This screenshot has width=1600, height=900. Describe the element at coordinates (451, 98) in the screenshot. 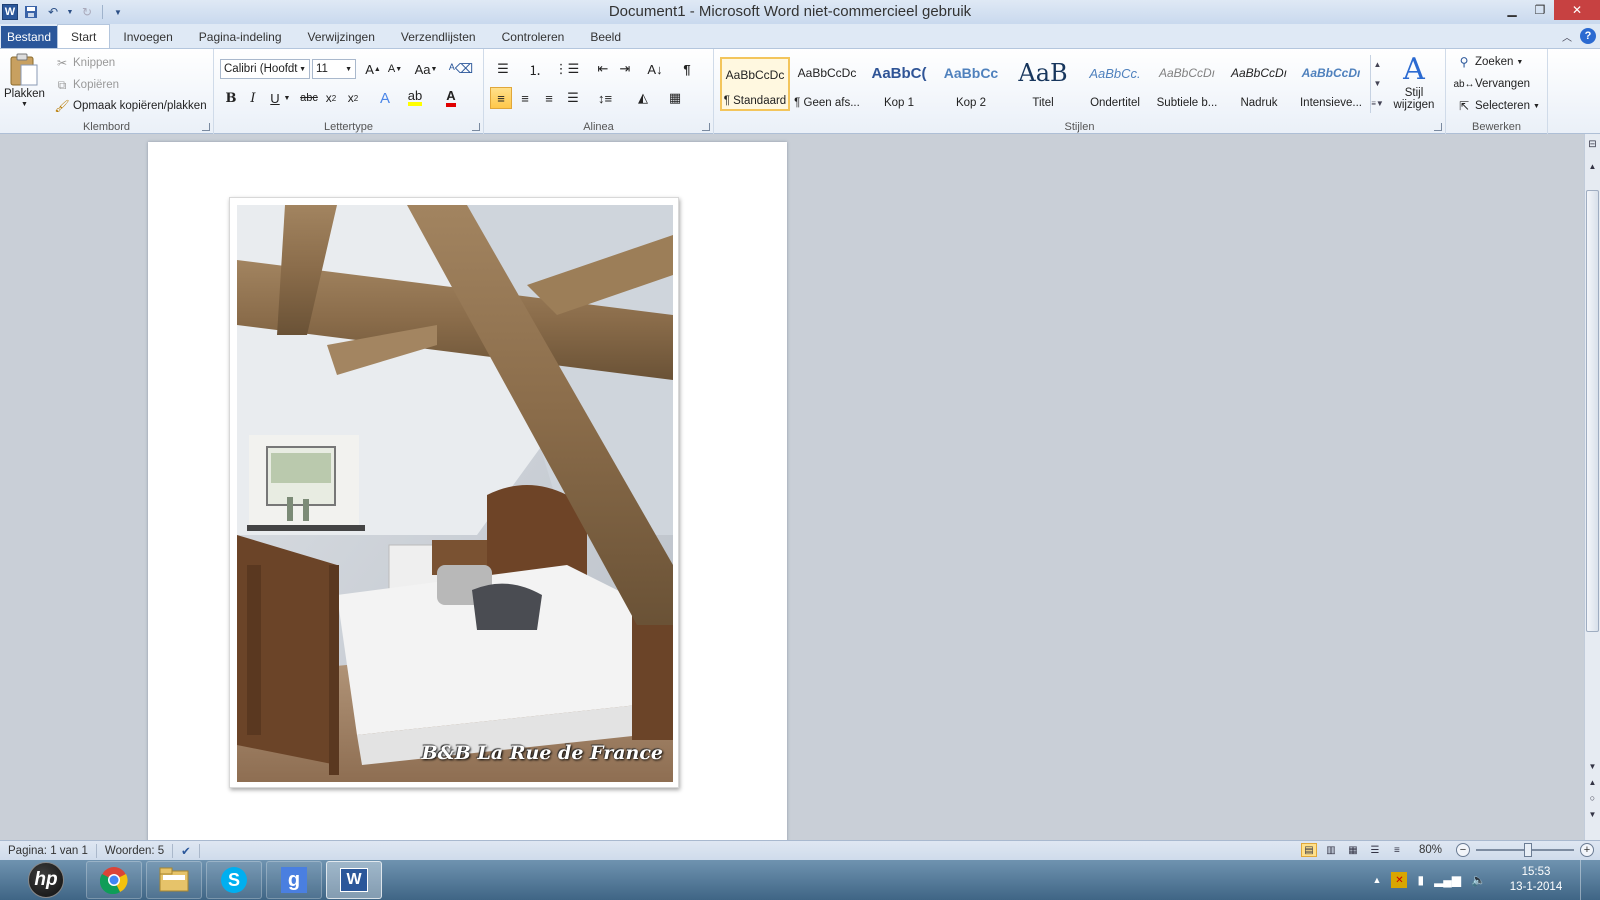

I see `font-color-icon: A` at that location.